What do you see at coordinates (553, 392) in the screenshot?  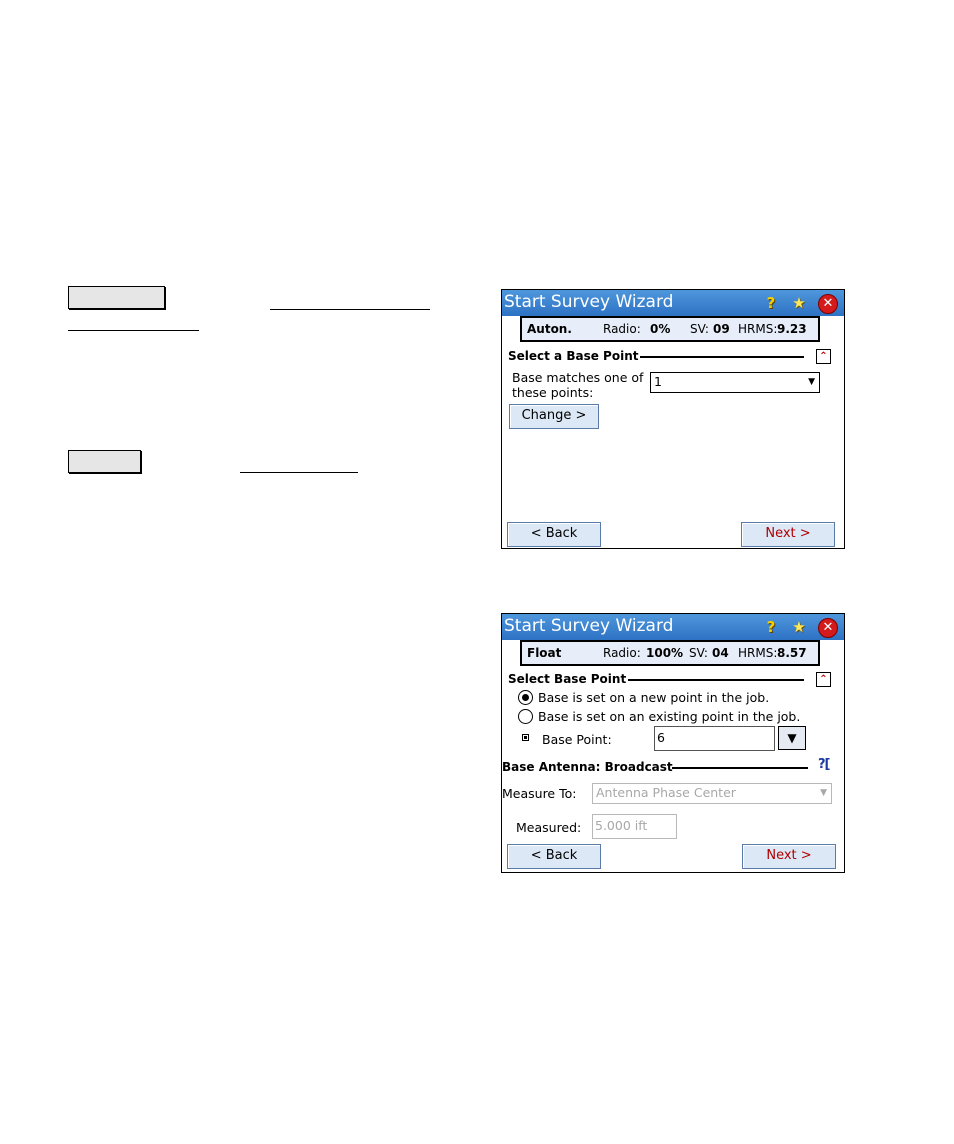 I see `base-match-label-line2: these points:` at bounding box center [553, 392].